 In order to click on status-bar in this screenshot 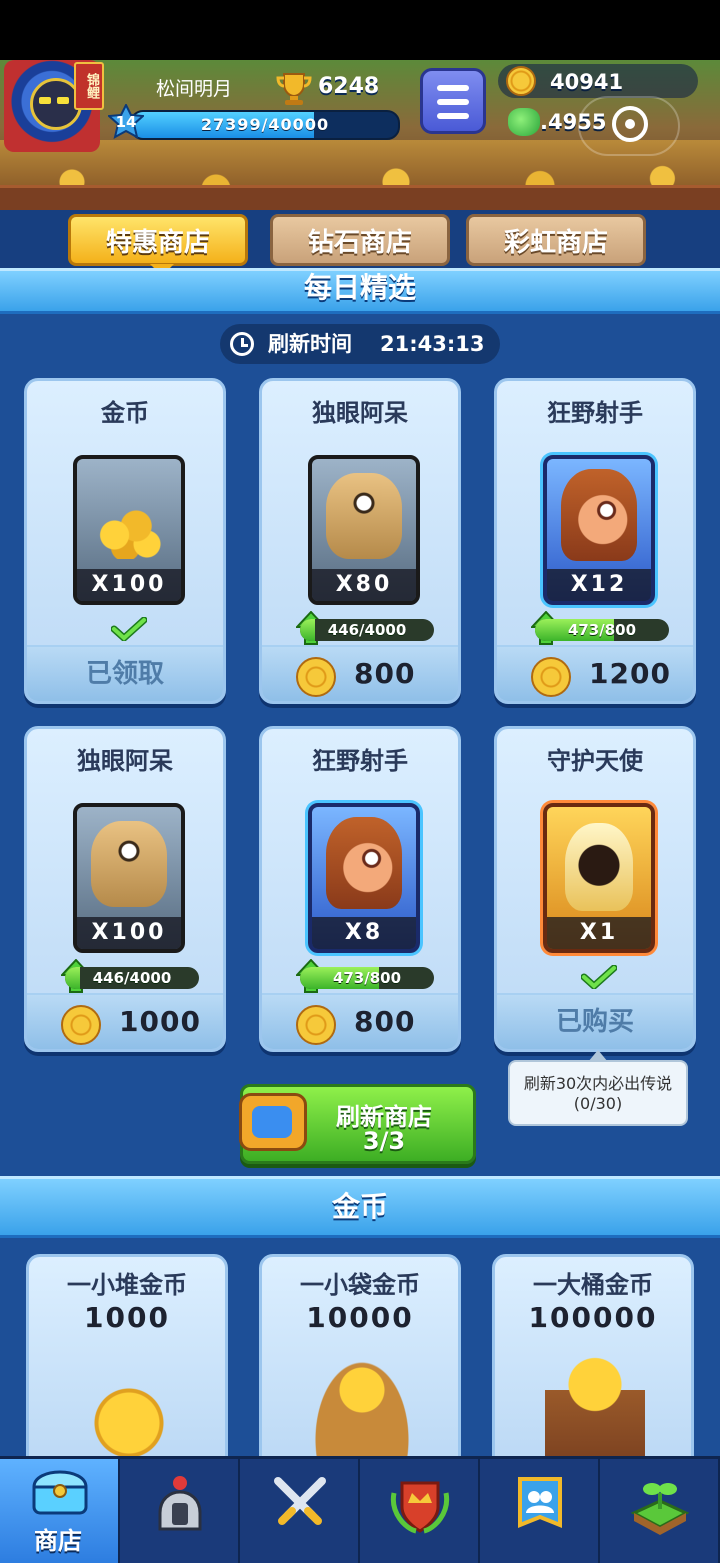, I will do `click(360, 30)`.